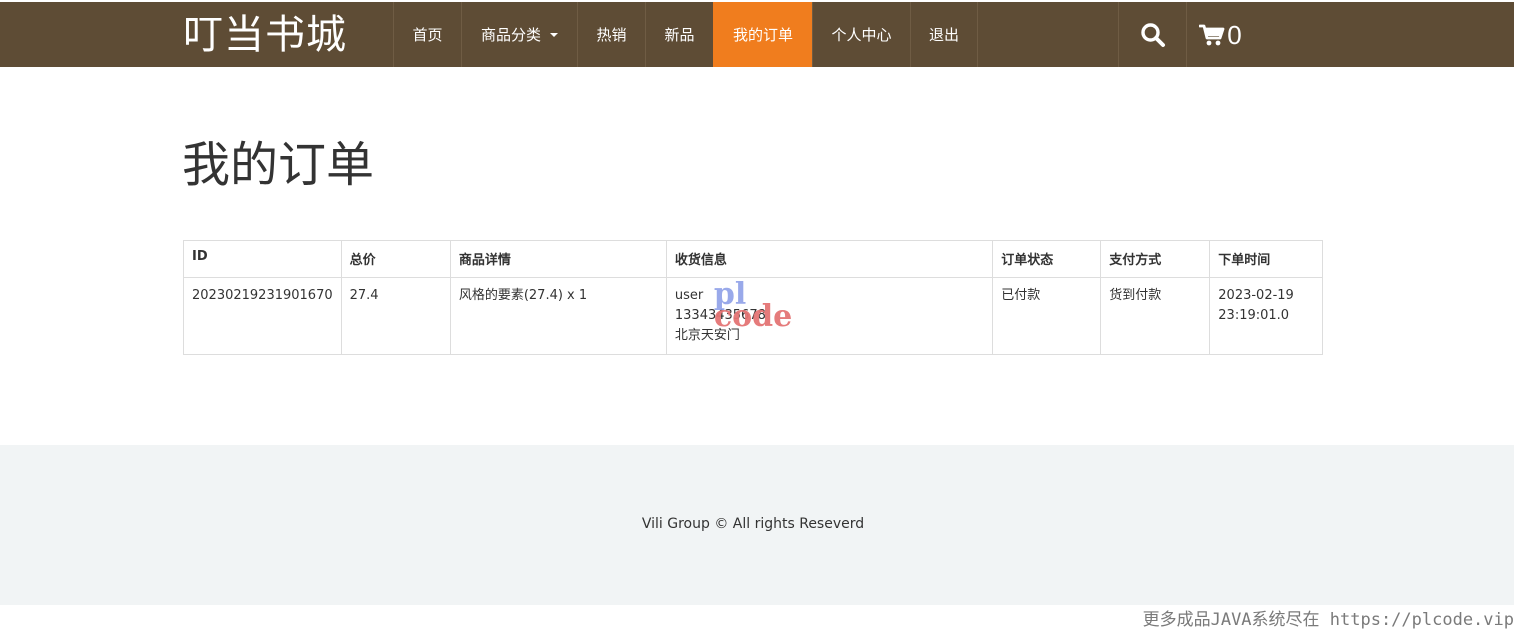 Image resolution: width=1514 pixels, height=636 pixels. I want to click on receiver-address: 北京天安门, so click(707, 335).